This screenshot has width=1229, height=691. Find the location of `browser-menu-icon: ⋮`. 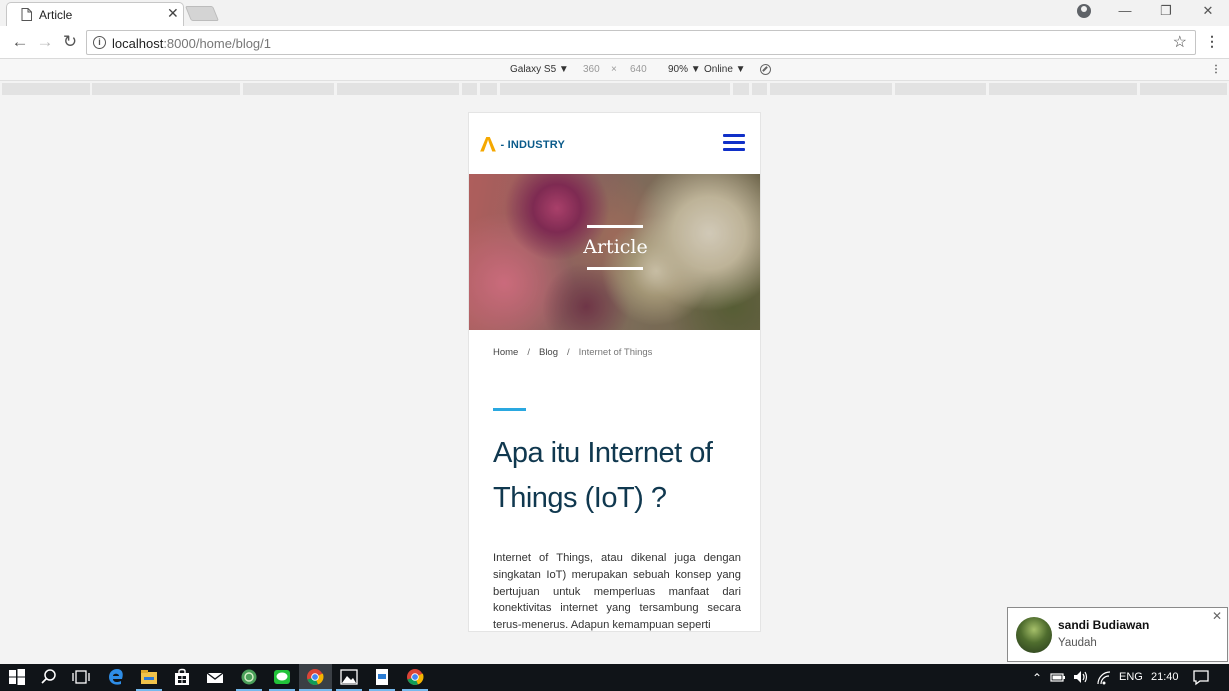

browser-menu-icon: ⋮ is located at coordinates (1212, 41).